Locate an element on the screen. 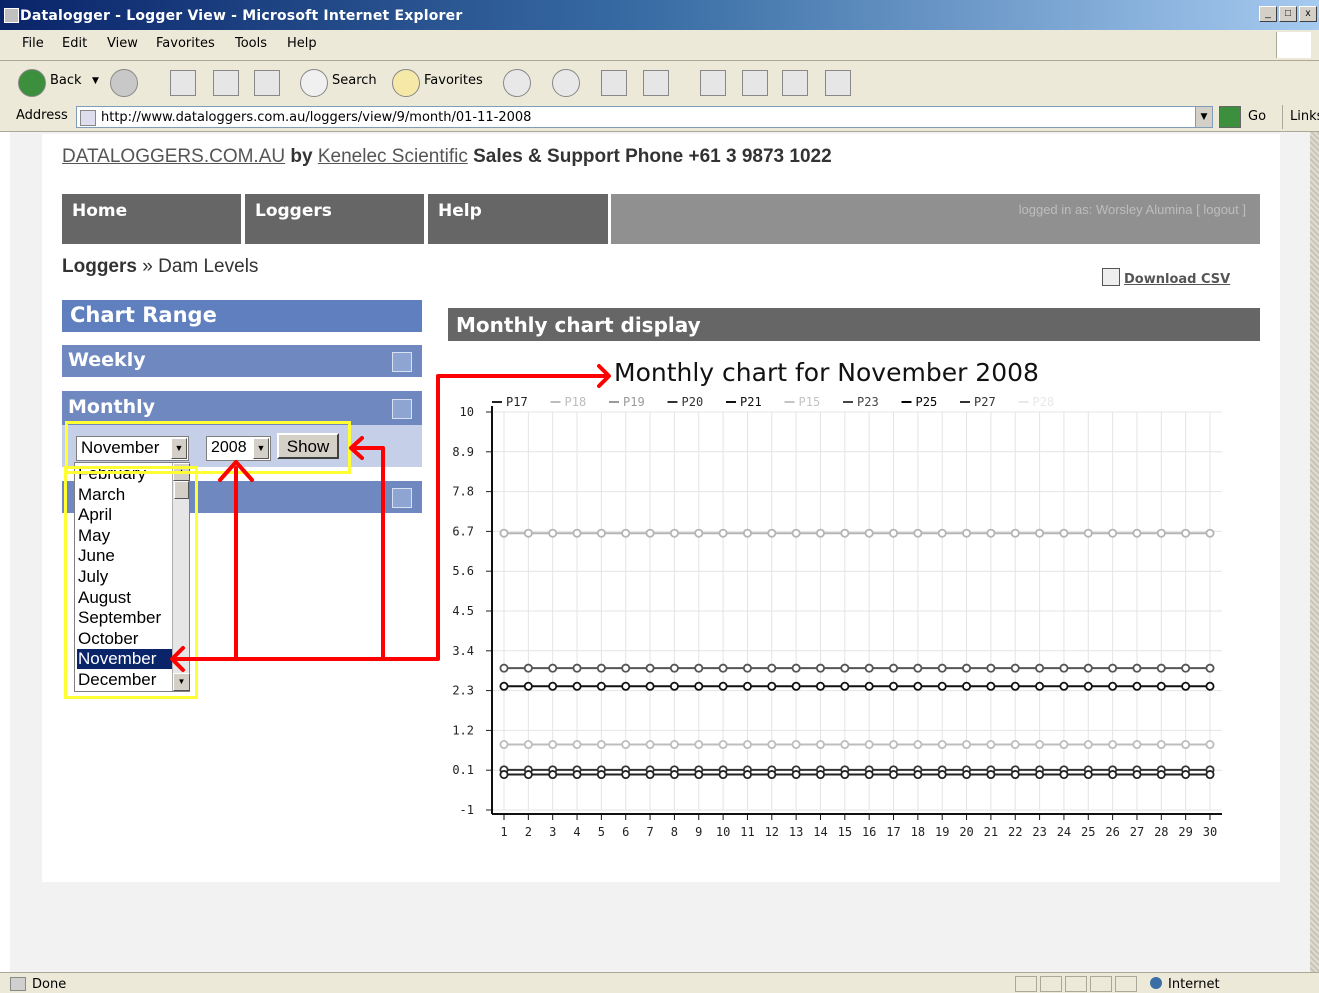 This screenshot has width=1319, height=993. breadcrumb: Loggers » Dam Levels is located at coordinates (160, 267).